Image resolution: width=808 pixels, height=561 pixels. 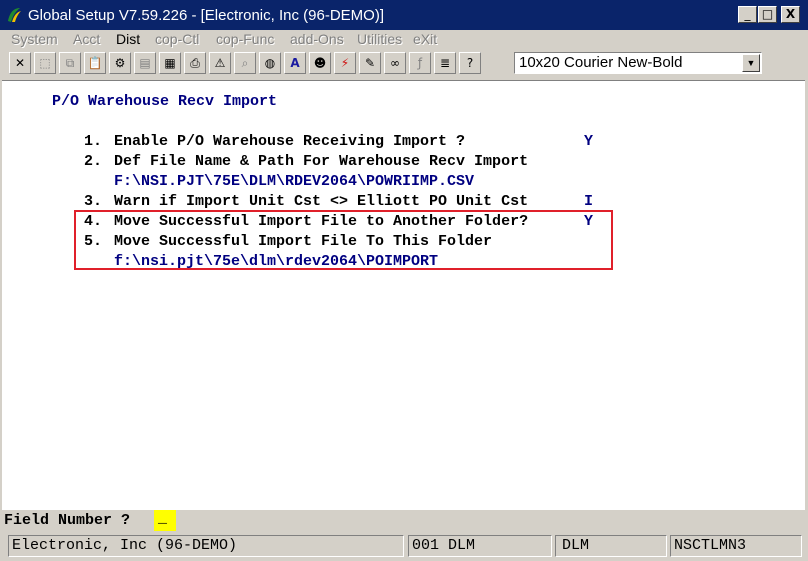 I want to click on print-icon: ⎙, so click(x=195, y=63).